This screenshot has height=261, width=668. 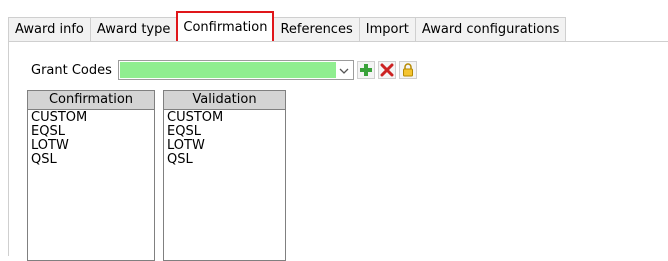 What do you see at coordinates (91, 185) in the screenshot?
I see `confirmation-list: CUSTOM EQSL LOTW QSL` at bounding box center [91, 185].